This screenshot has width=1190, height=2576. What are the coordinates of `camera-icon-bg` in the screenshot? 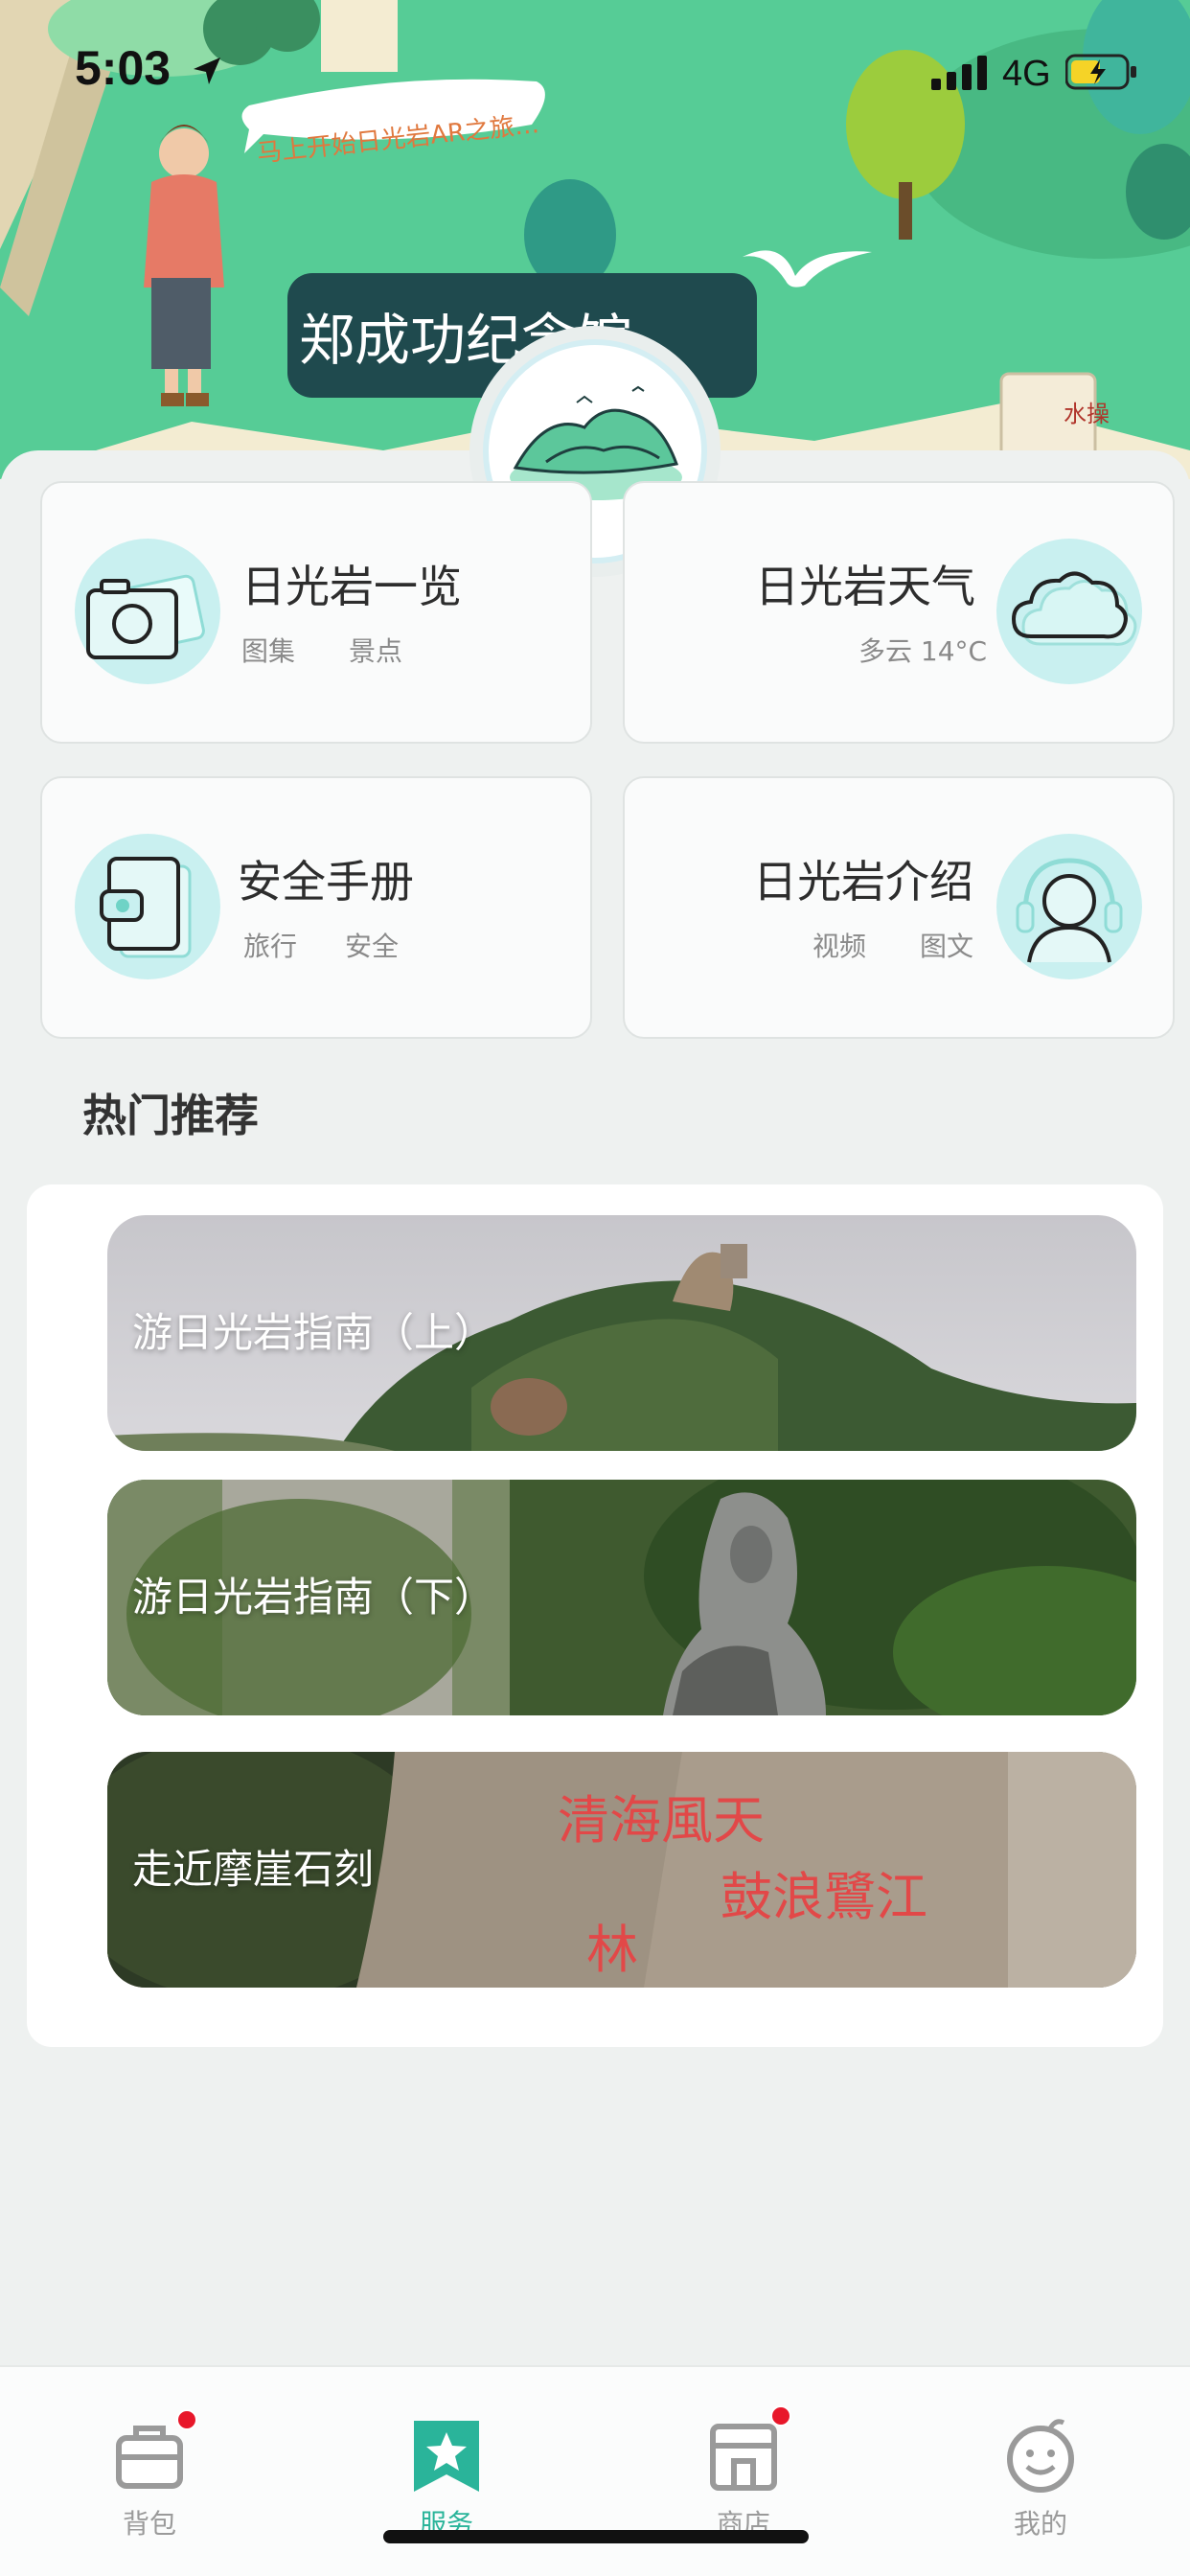 It's located at (148, 611).